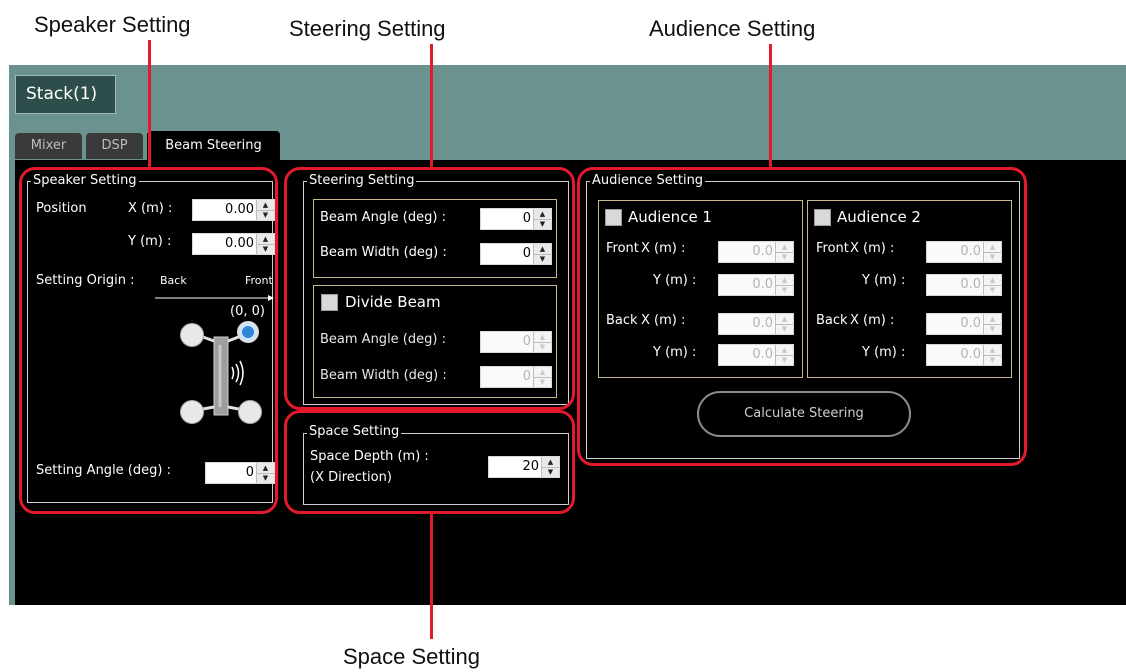 This screenshot has height=672, width=1126. Describe the element at coordinates (149, 104) in the screenshot. I see `callout-speaker-line` at that location.